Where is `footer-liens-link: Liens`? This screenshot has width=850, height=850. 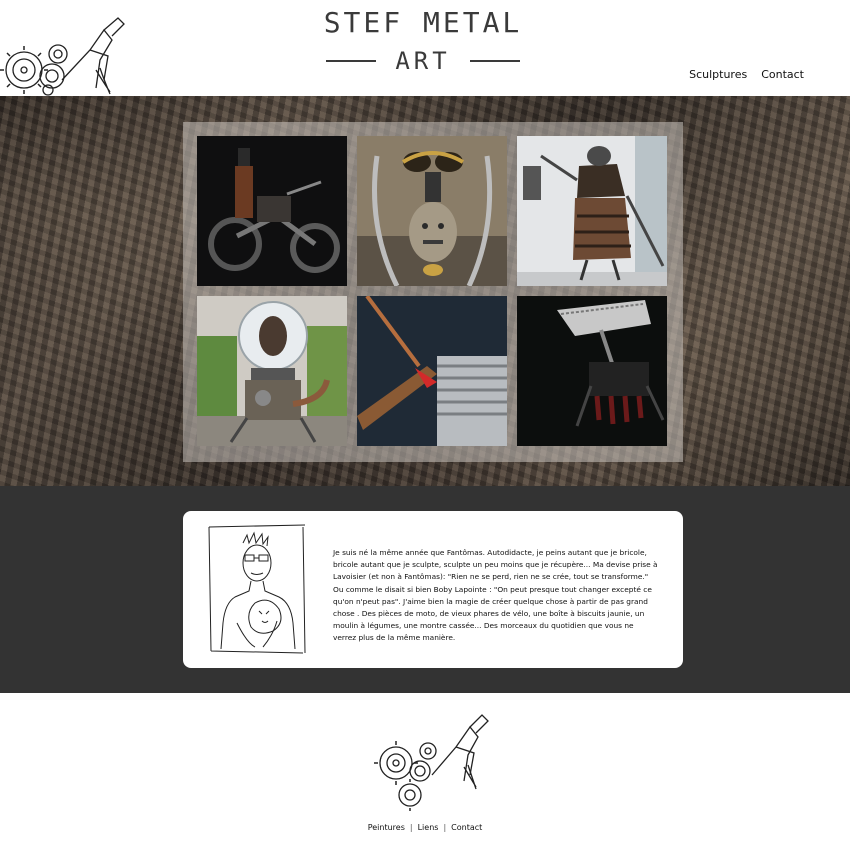
footer-liens-link: Liens is located at coordinates (428, 827).